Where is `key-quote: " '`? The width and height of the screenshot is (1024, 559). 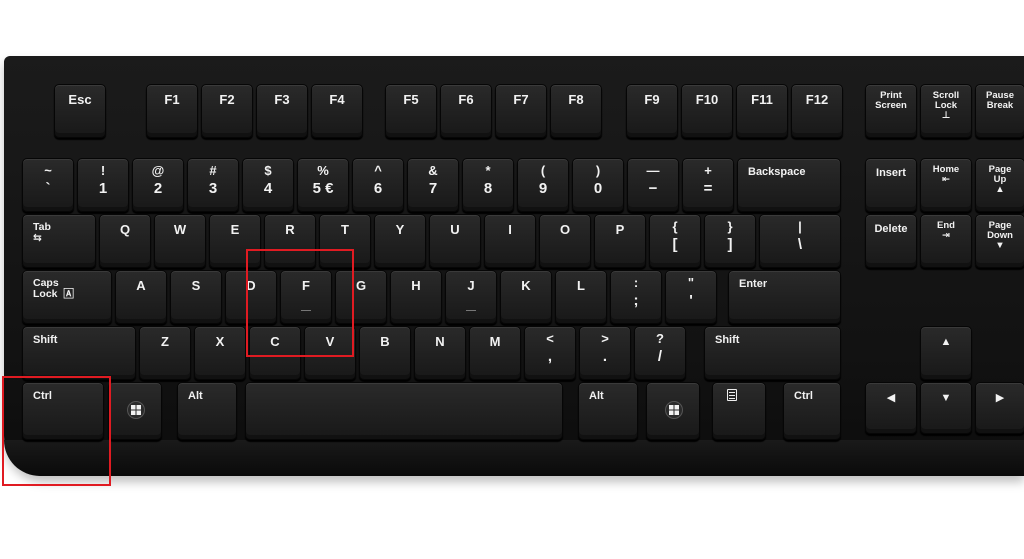
key-quote: " ' is located at coordinates (691, 297).